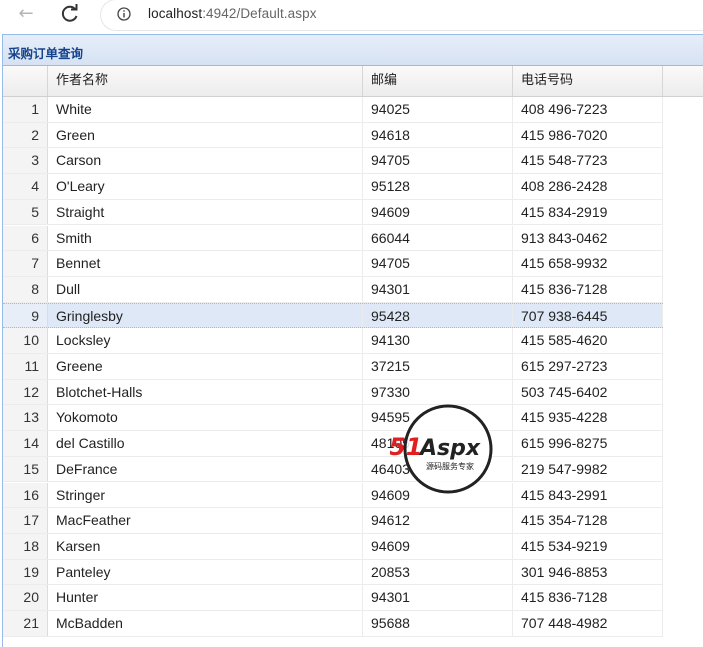 This screenshot has width=703, height=647. What do you see at coordinates (401, 15) in the screenshot?
I see `address-bar: localhost:4942/Default.aspx` at bounding box center [401, 15].